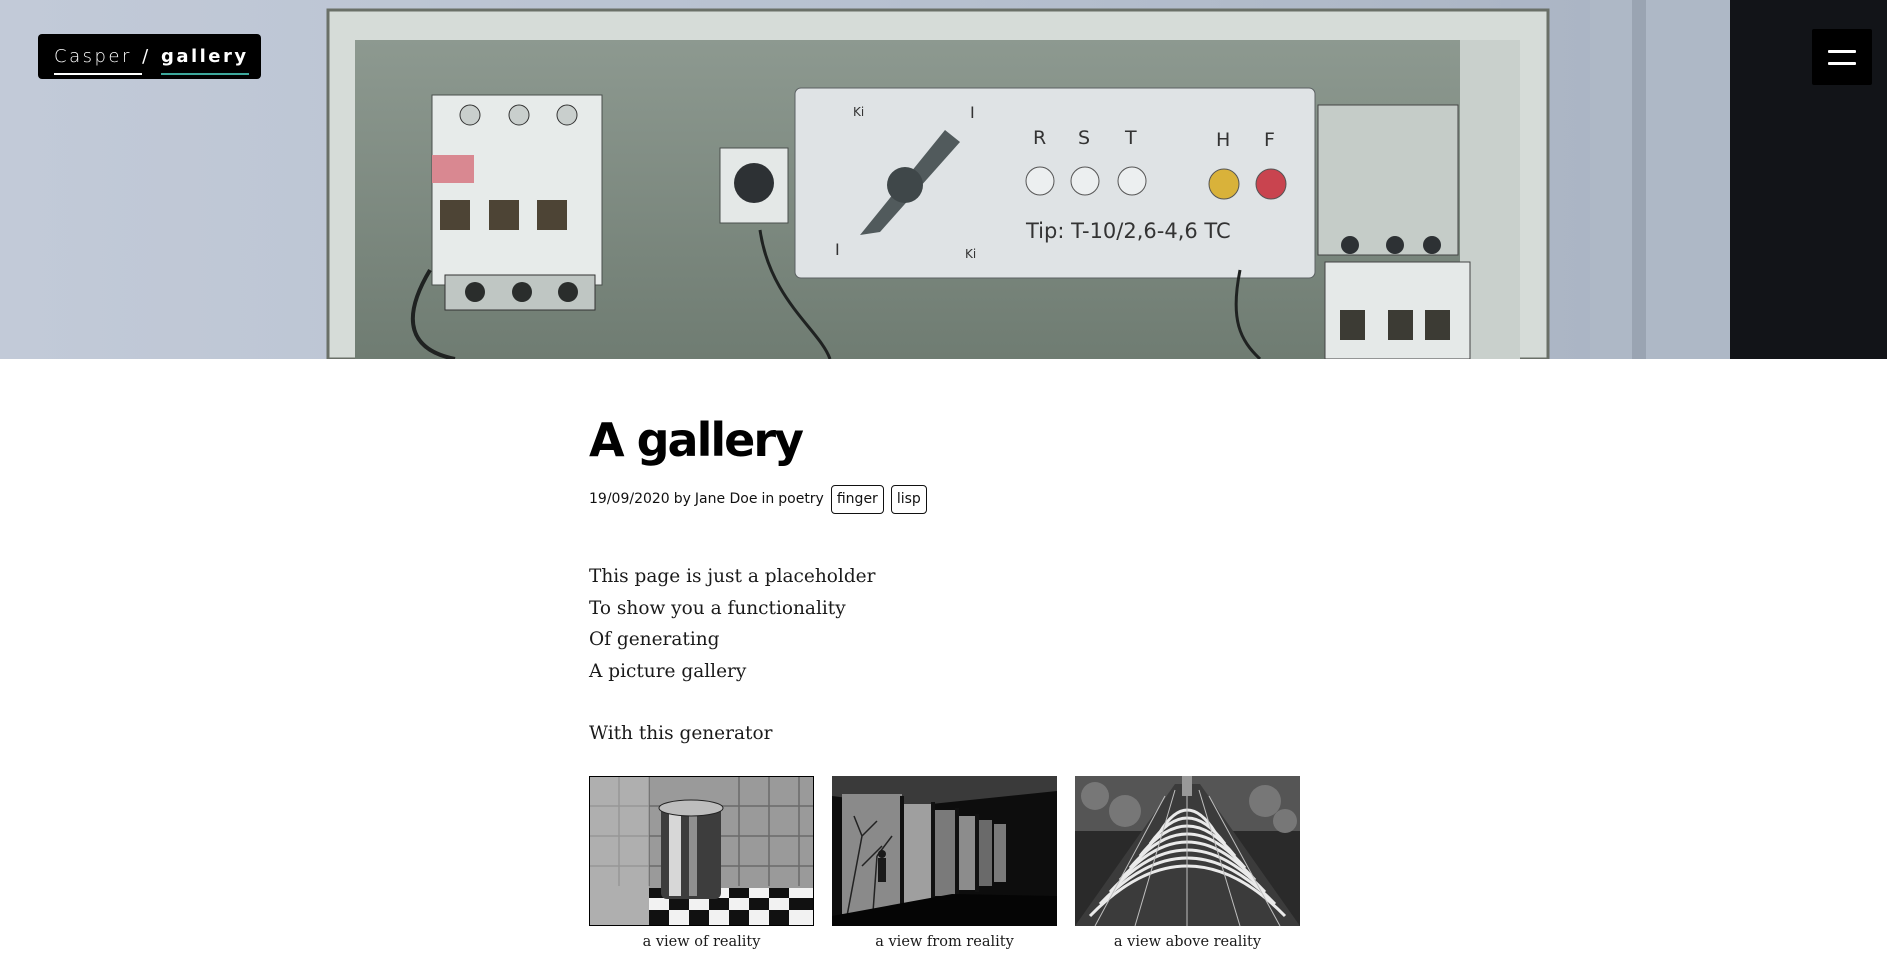 Image resolution: width=1887 pixels, height=978 pixels. What do you see at coordinates (701, 850) in the screenshot?
I see `gallery-thumbnail-reality` at bounding box center [701, 850].